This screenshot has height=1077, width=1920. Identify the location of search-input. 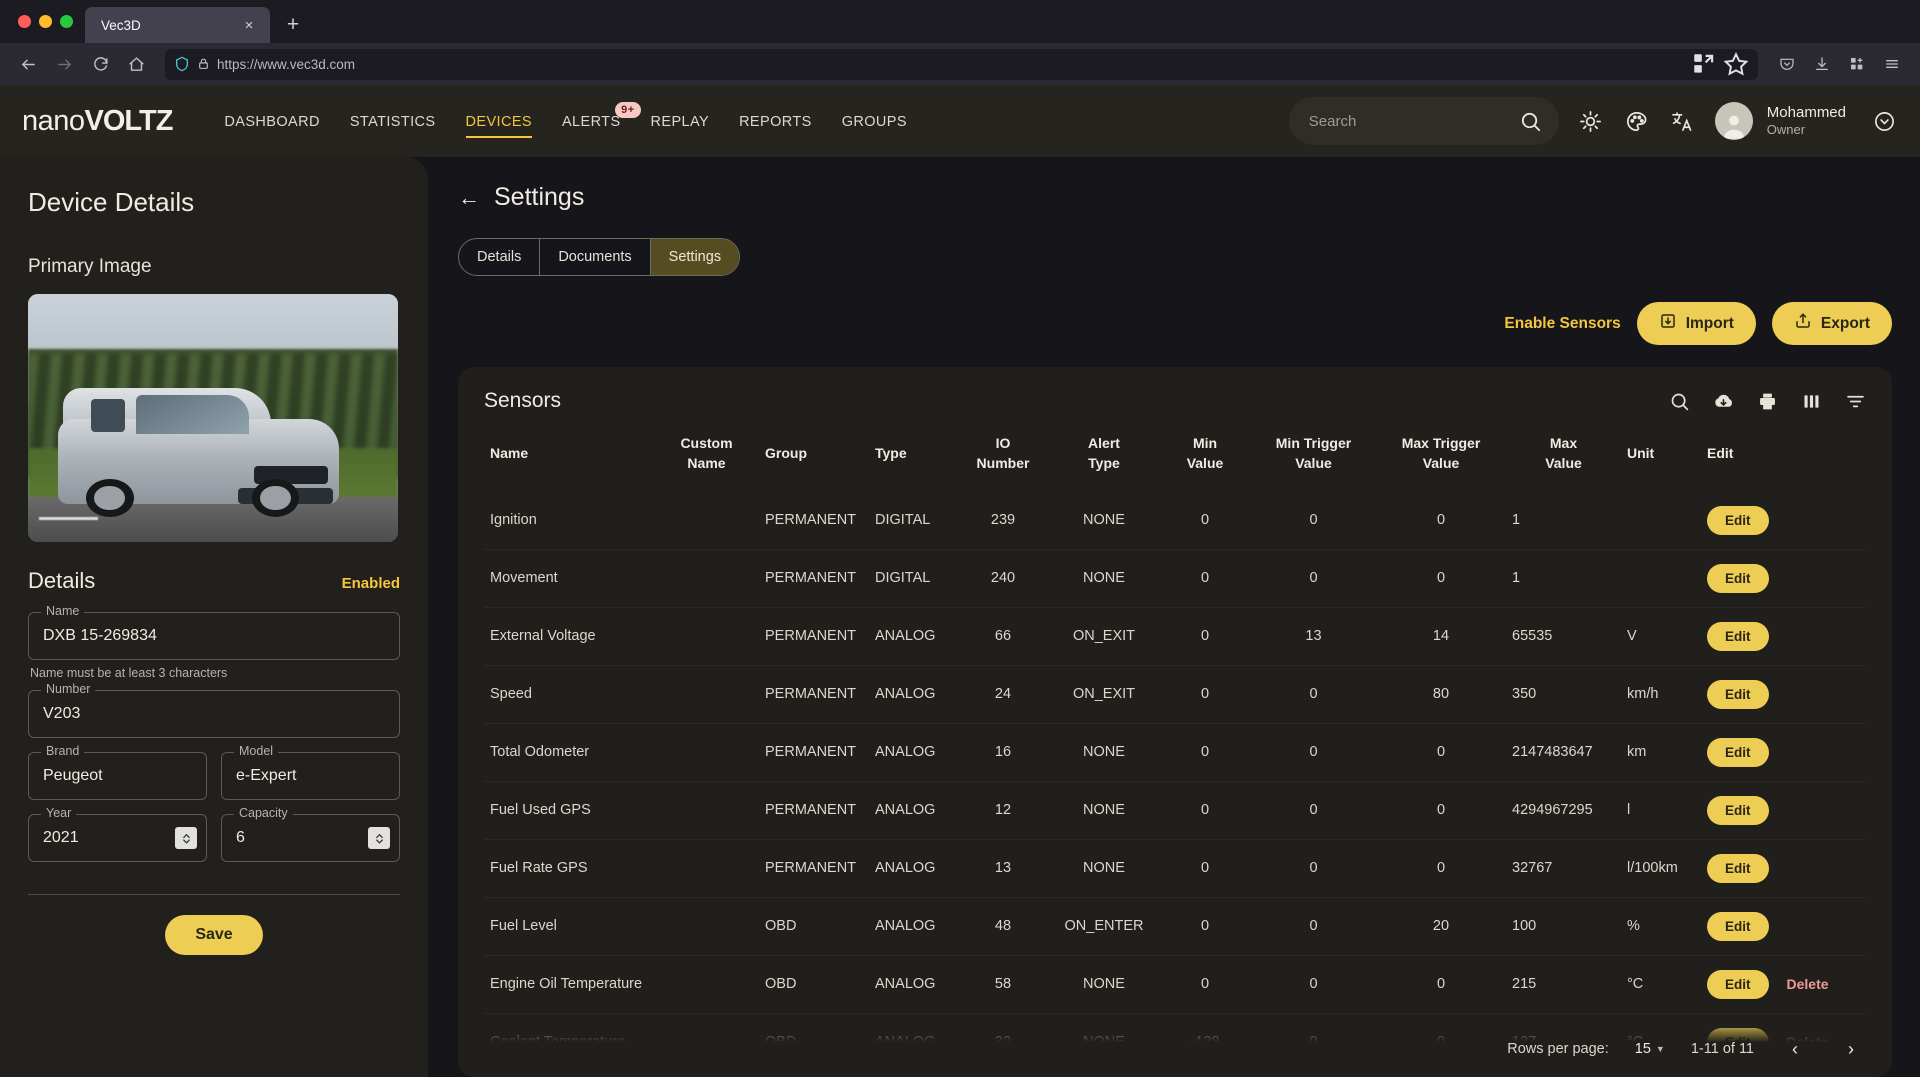
(1408, 121).